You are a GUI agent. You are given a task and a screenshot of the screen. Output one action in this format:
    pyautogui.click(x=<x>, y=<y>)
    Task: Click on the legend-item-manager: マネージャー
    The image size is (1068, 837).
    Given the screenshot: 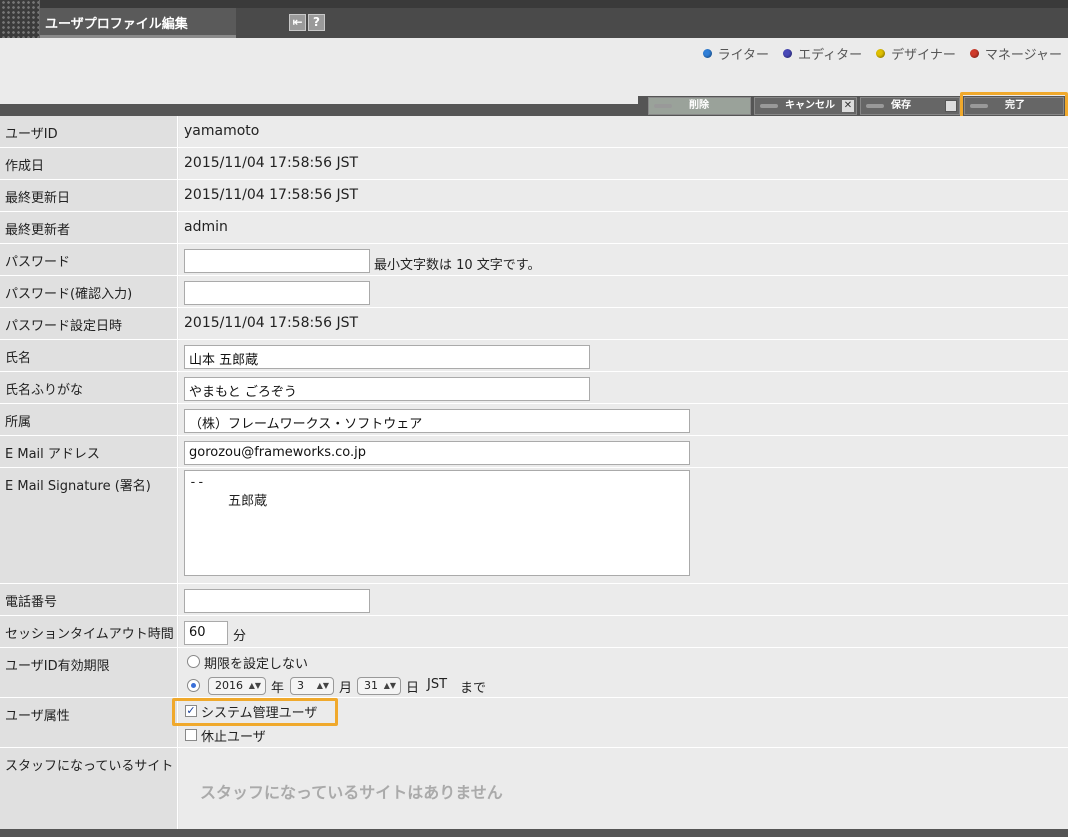 What is the action you would take?
    pyautogui.click(x=1015, y=53)
    